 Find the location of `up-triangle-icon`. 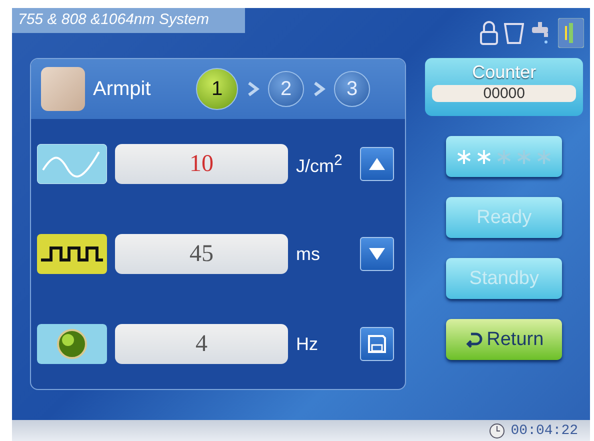

up-triangle-icon is located at coordinates (377, 164).